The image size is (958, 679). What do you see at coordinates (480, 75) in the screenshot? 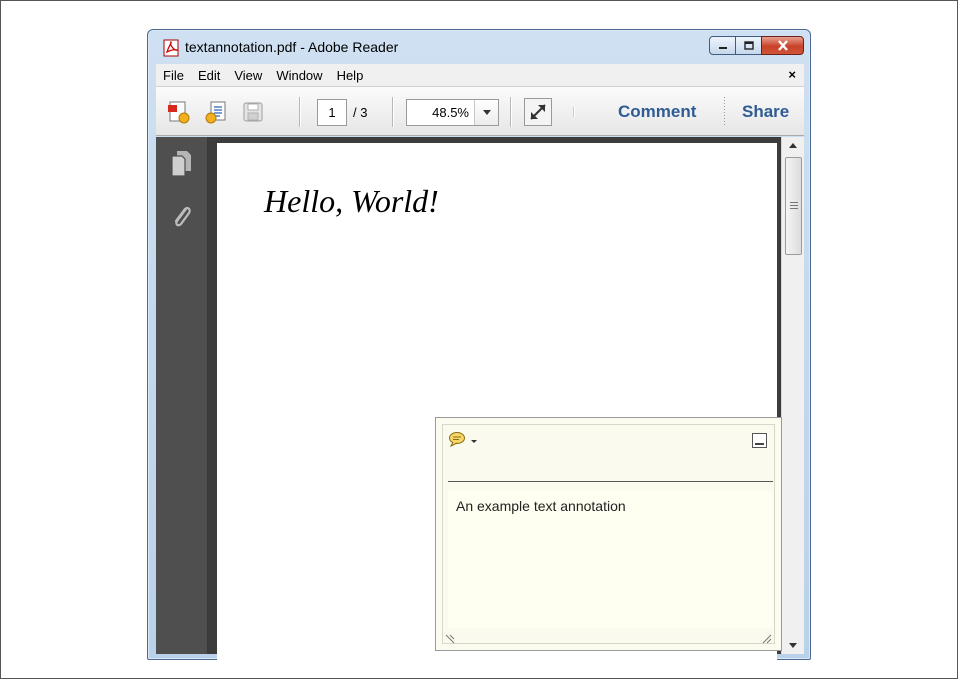
I see `menu-bar: File Edit View Window Help ×` at bounding box center [480, 75].